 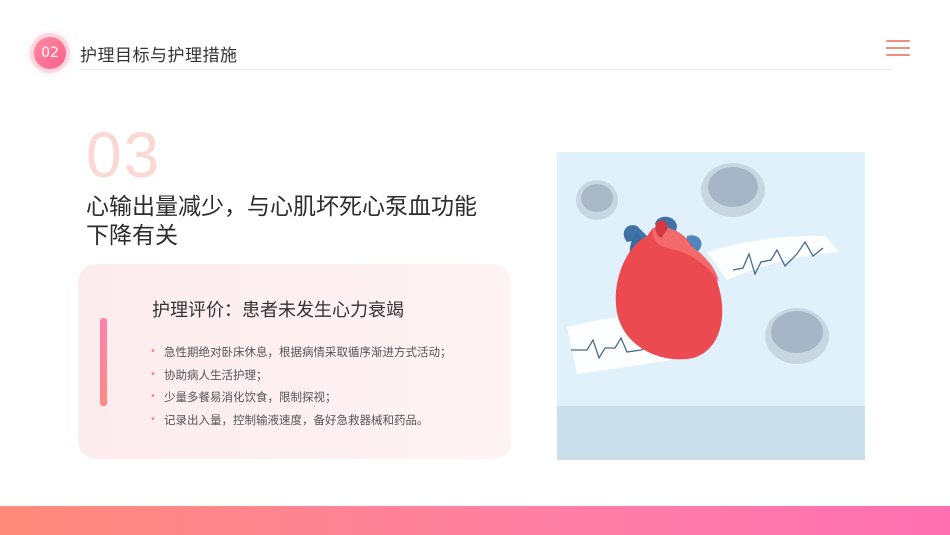 What do you see at coordinates (486, 69) in the screenshot?
I see `header-divider` at bounding box center [486, 69].